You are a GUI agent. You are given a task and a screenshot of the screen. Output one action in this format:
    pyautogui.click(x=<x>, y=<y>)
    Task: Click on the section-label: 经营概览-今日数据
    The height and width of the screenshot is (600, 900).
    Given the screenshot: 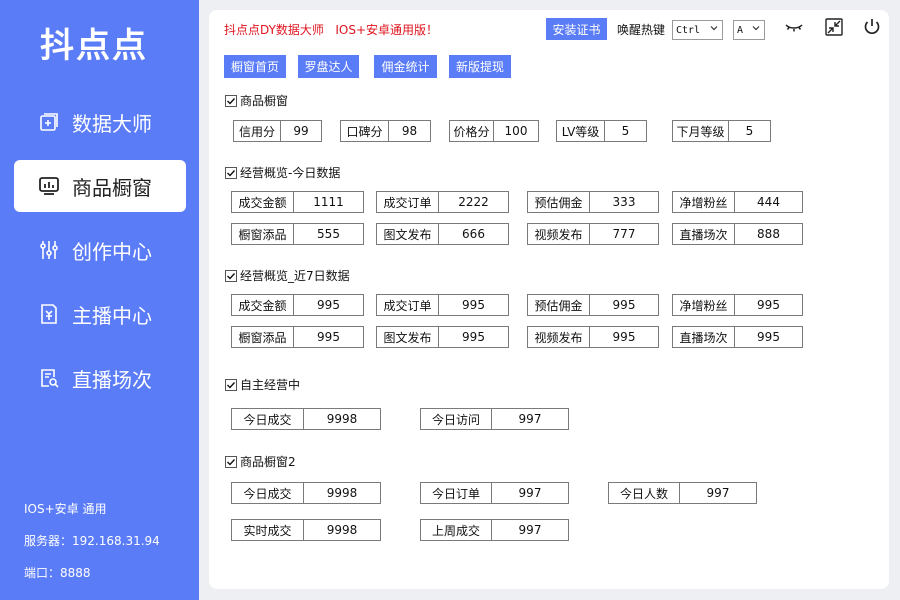 What is the action you would take?
    pyautogui.click(x=290, y=173)
    